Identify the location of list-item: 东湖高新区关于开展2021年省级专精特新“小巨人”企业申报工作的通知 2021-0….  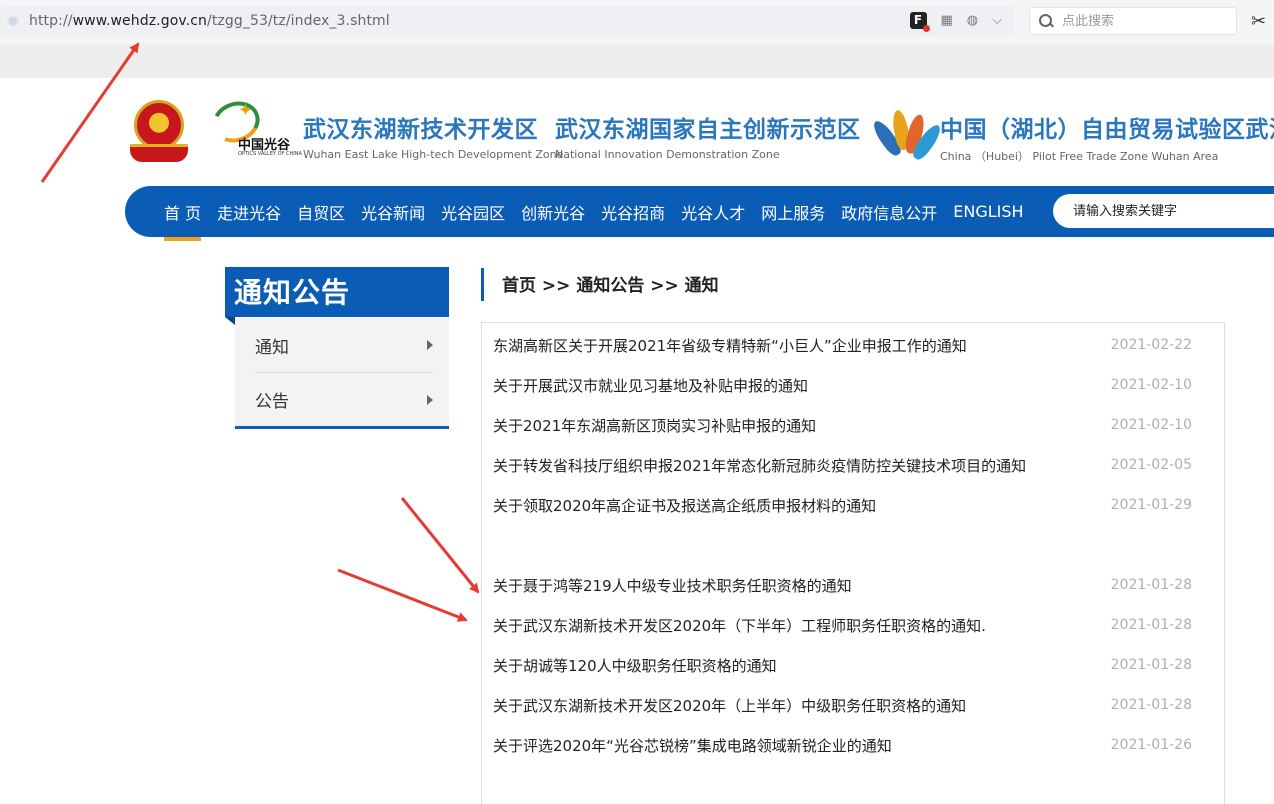
(853, 345).